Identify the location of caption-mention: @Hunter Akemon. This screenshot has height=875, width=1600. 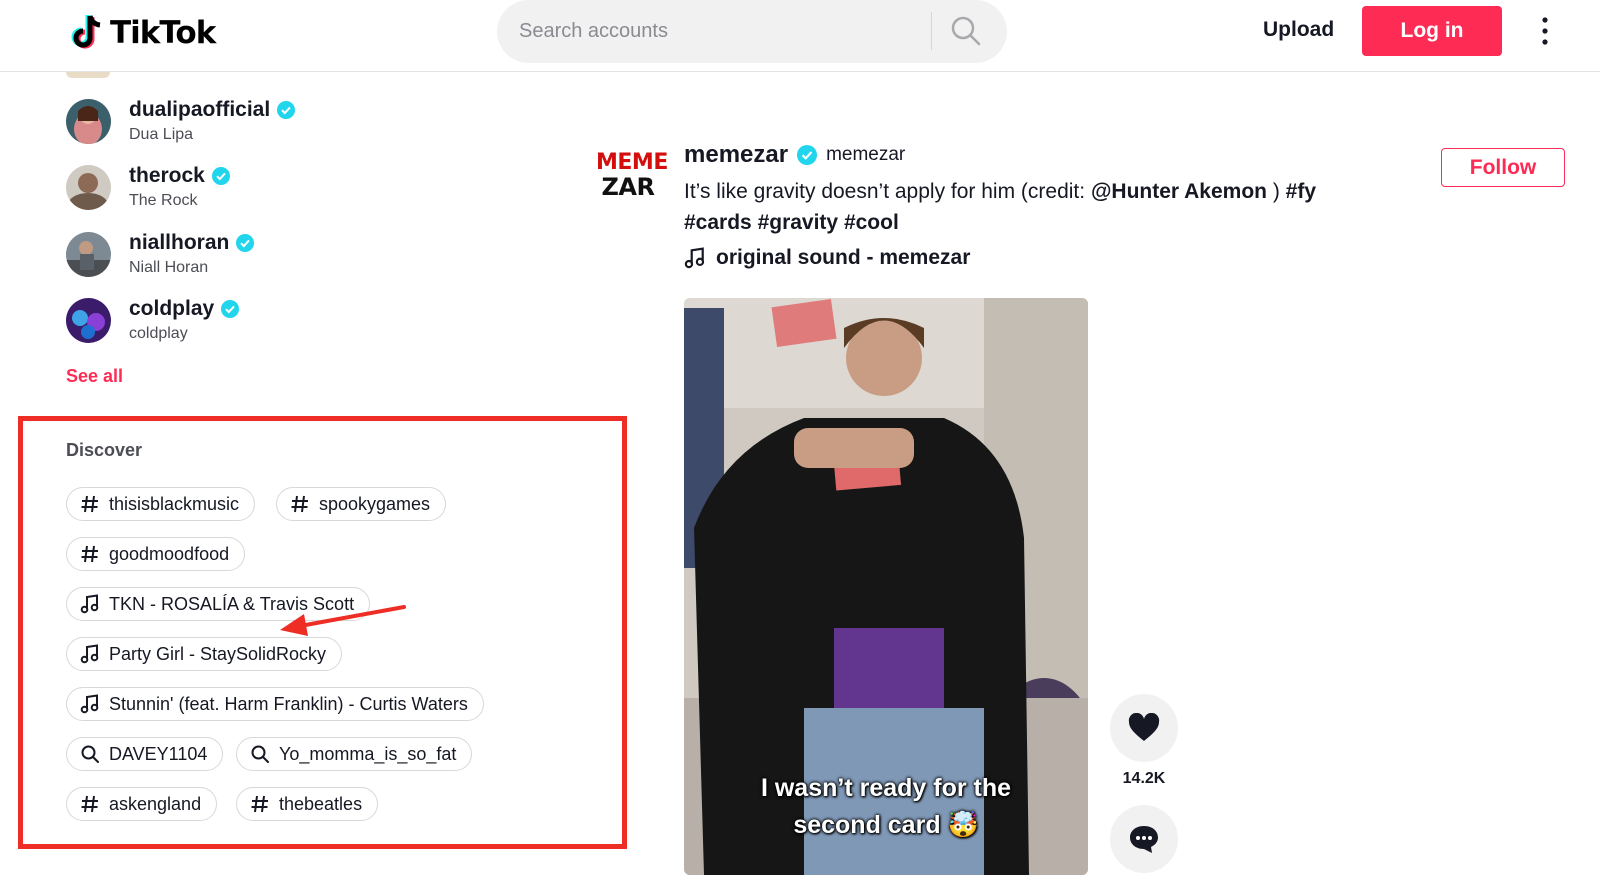
(1179, 191).